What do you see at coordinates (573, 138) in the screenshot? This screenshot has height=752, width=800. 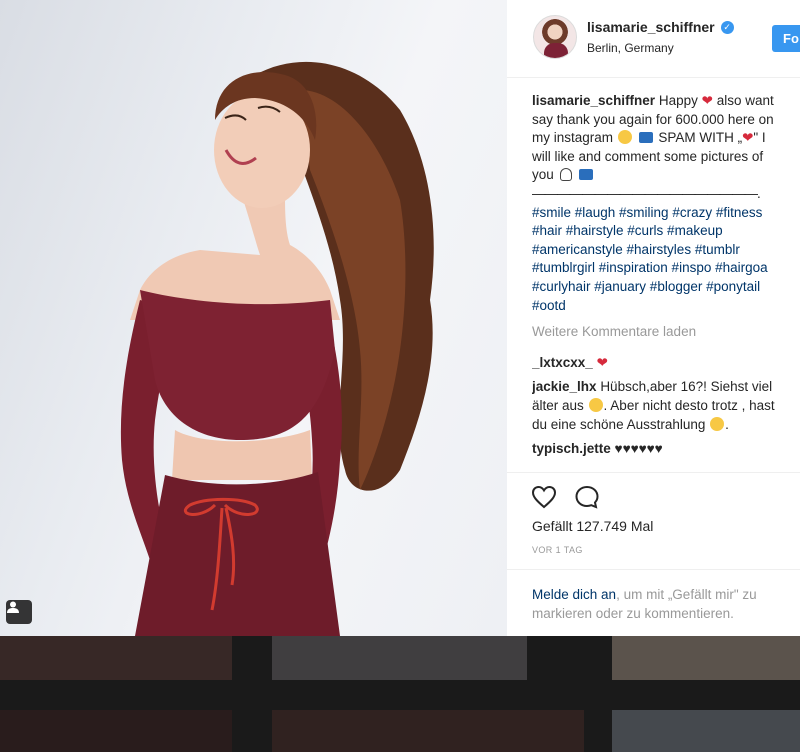 I see `caption-text-3a: my instagram` at bounding box center [573, 138].